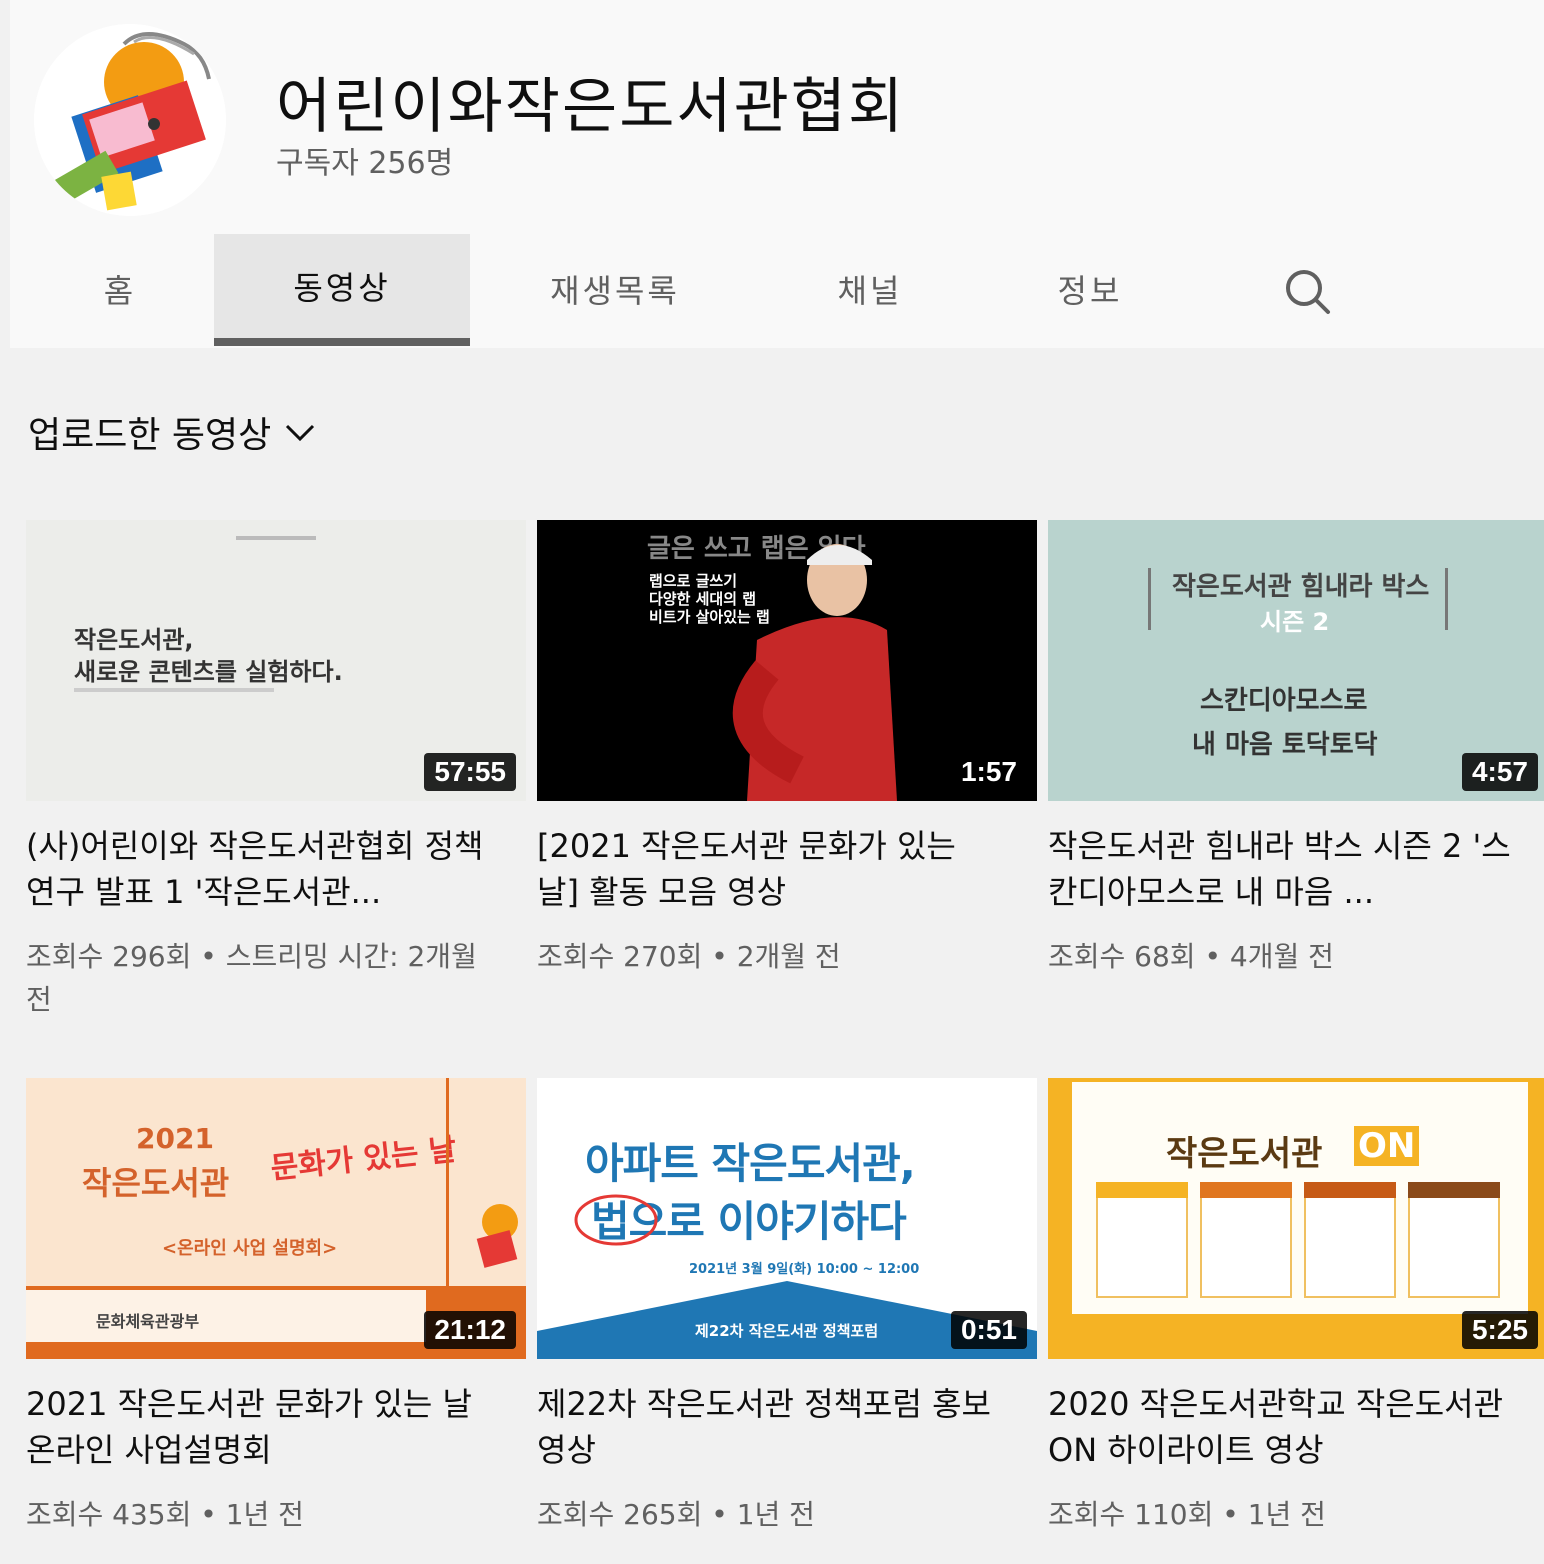 Image resolution: width=1544 pixels, height=1564 pixels. I want to click on video-title: 2021 작은도서관 문화가 있는 날 온라인 사업설명회, so click(261, 1427).